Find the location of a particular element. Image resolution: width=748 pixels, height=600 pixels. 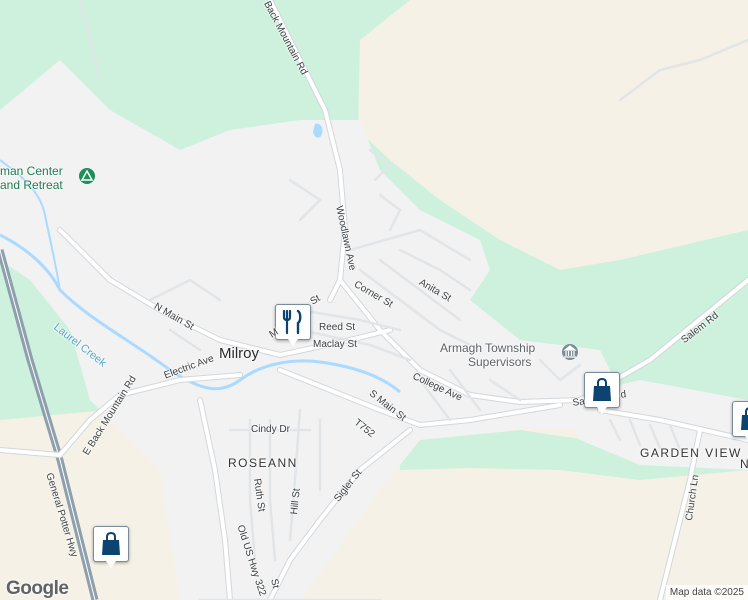

google-logo: Google is located at coordinates (37, 588).